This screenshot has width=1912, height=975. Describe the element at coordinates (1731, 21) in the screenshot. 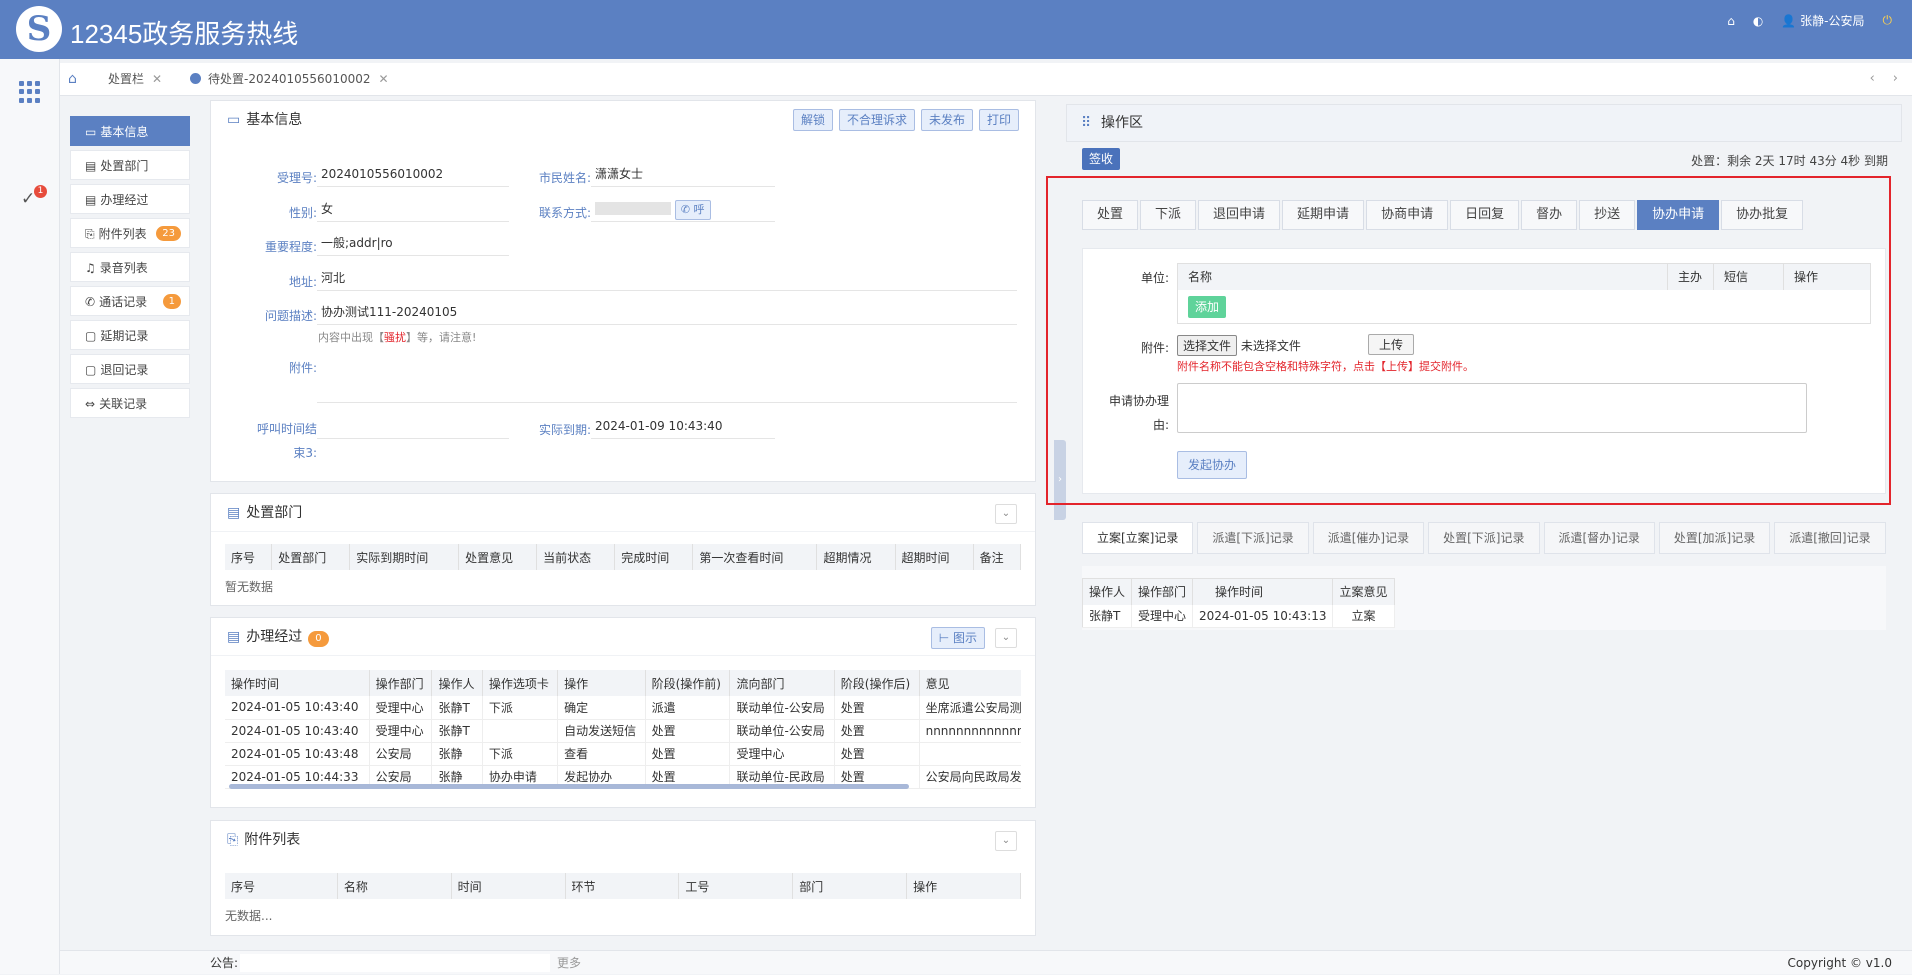

I see `home-icon: ⌂` at that location.